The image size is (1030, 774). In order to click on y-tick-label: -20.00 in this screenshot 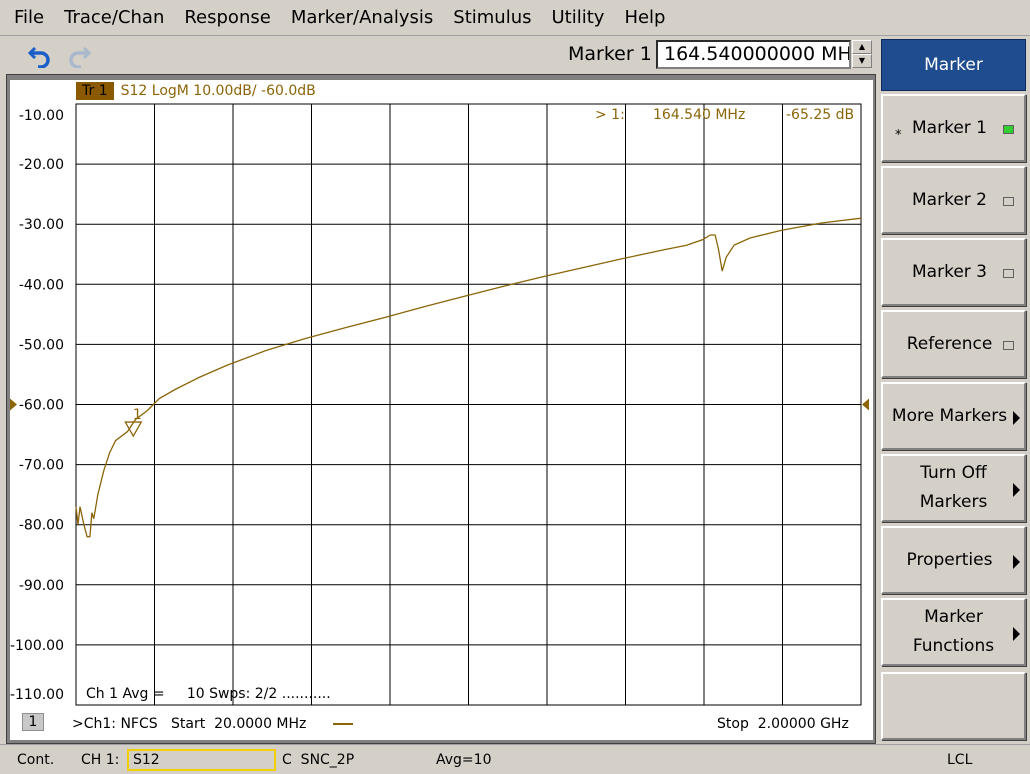, I will do `click(41, 165)`.